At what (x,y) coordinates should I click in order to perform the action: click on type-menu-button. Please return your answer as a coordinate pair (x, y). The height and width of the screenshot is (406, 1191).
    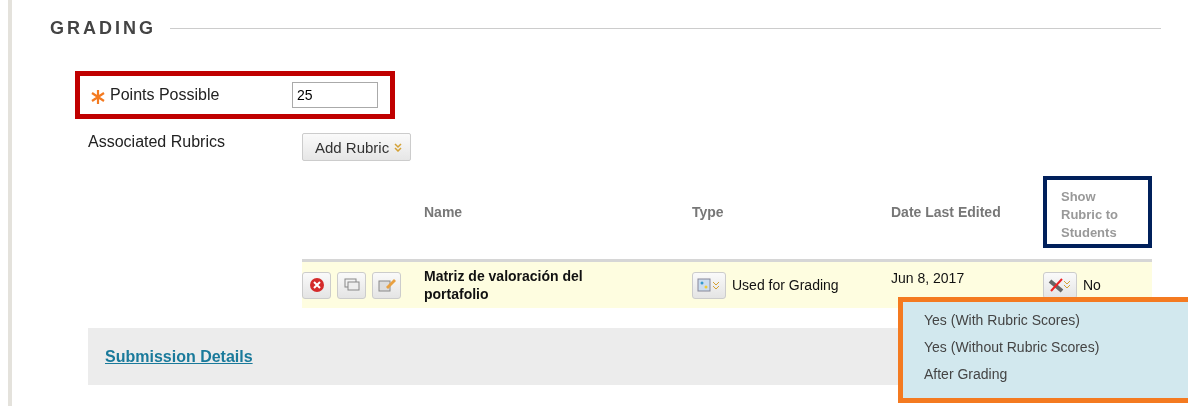
    Looking at the image, I should click on (709, 285).